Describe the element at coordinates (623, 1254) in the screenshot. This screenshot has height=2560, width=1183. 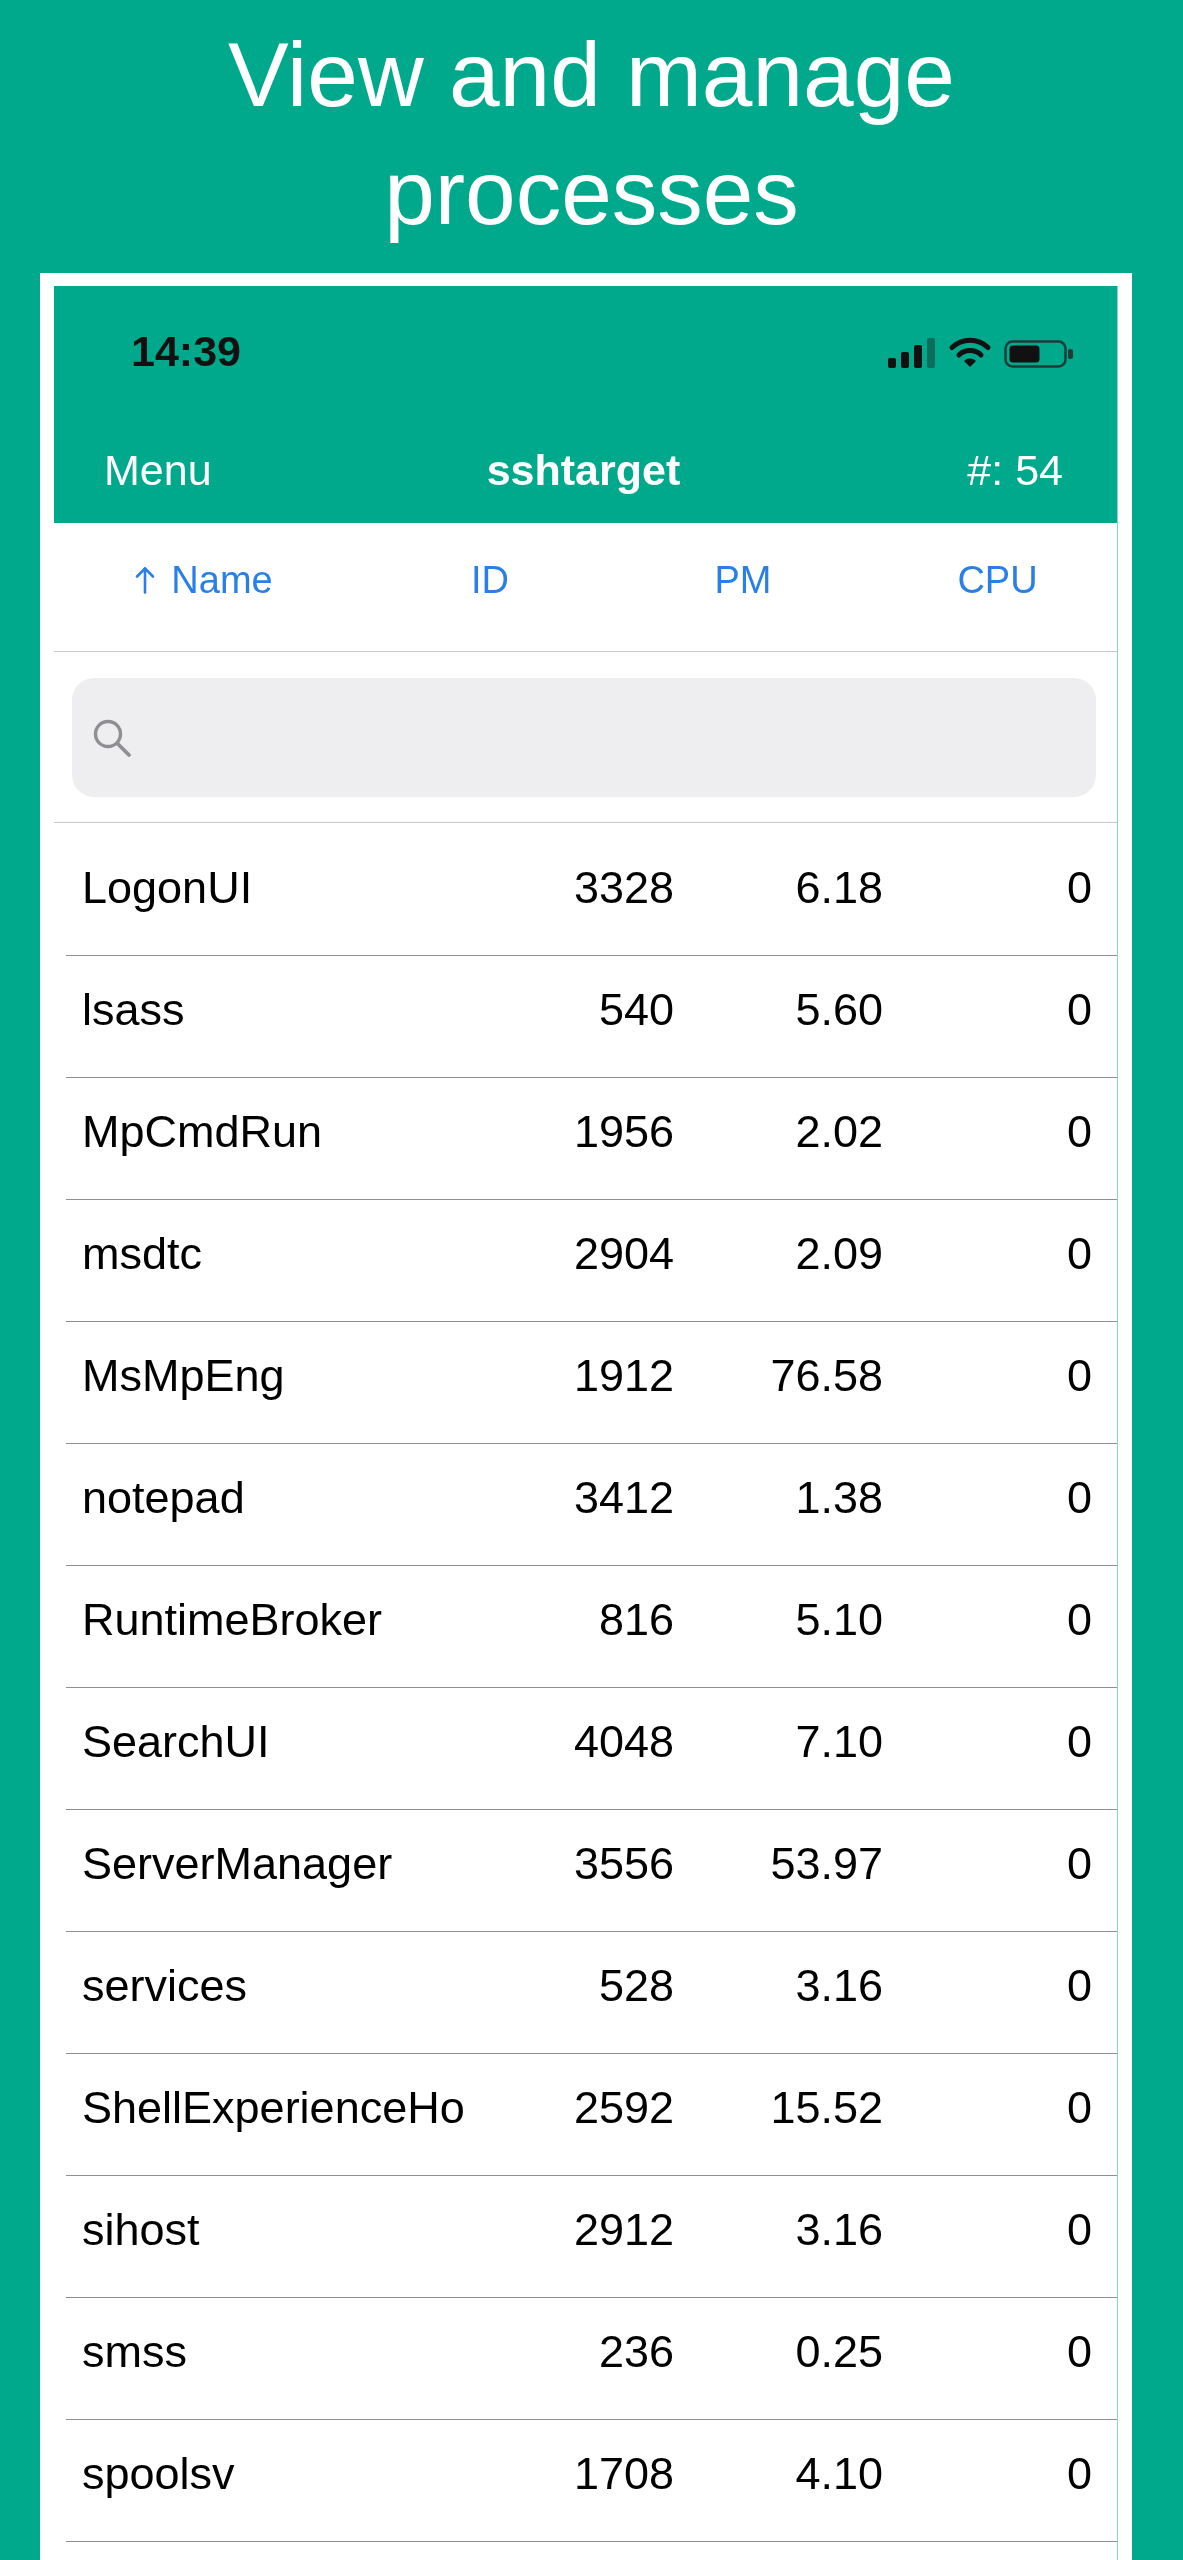
I see `process-id-cell: 2904` at that location.